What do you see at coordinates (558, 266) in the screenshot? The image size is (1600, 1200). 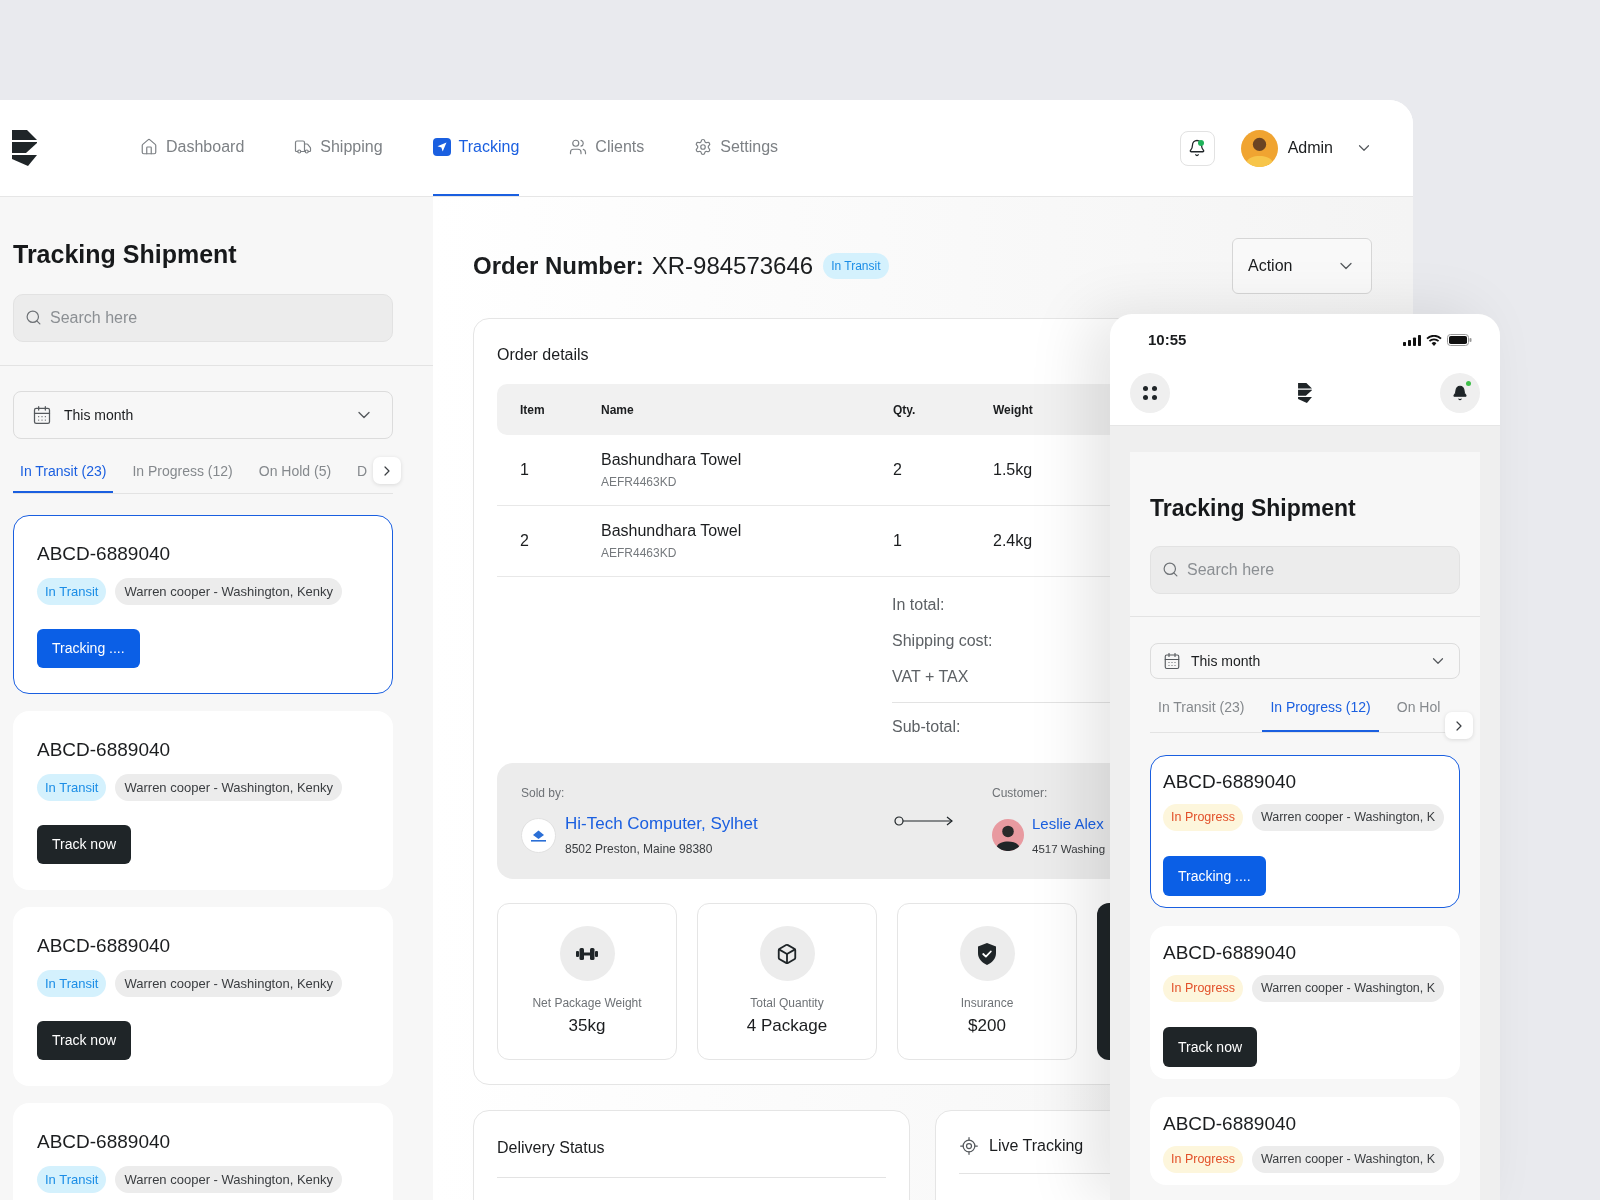 I see `order-number-label: Order Number:` at bounding box center [558, 266].